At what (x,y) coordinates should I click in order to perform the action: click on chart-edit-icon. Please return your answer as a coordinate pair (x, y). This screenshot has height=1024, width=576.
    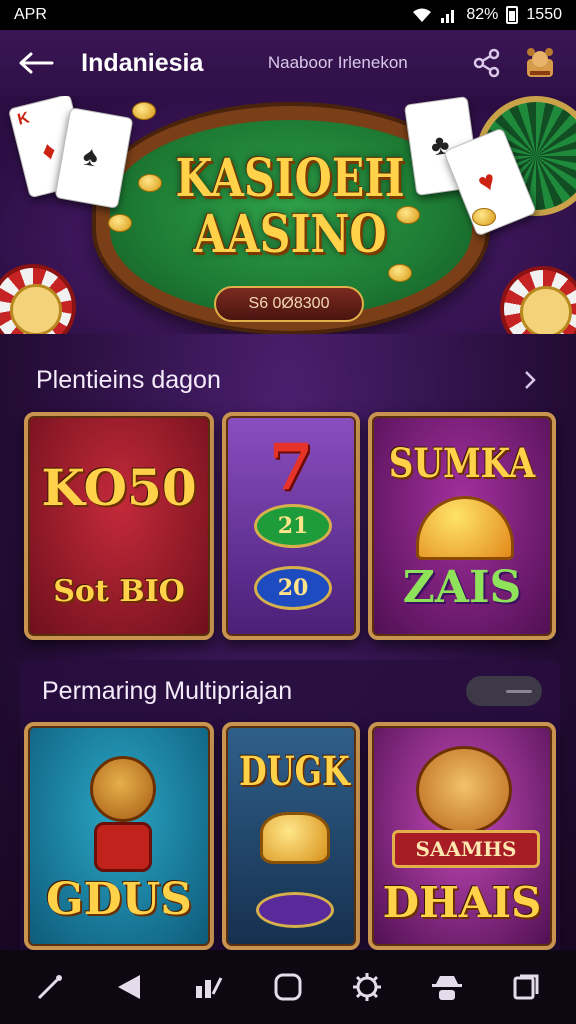
    Looking at the image, I should click on (209, 987).